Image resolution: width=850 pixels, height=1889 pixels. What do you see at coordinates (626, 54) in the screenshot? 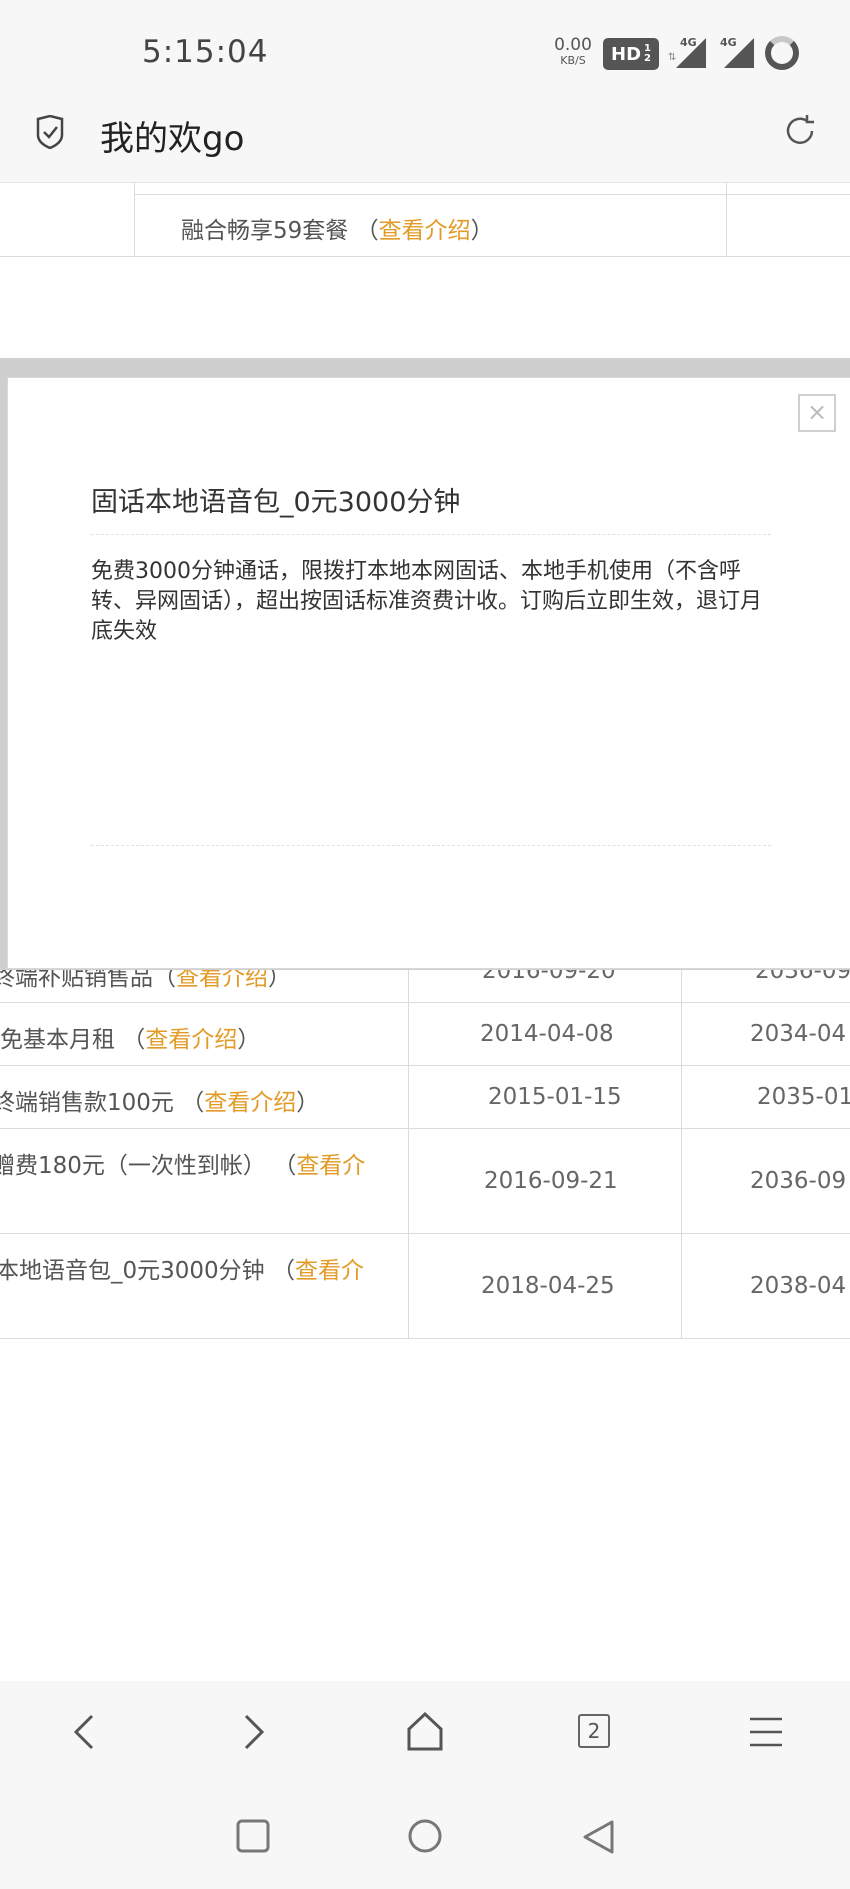
I see `hd-label: HD` at bounding box center [626, 54].